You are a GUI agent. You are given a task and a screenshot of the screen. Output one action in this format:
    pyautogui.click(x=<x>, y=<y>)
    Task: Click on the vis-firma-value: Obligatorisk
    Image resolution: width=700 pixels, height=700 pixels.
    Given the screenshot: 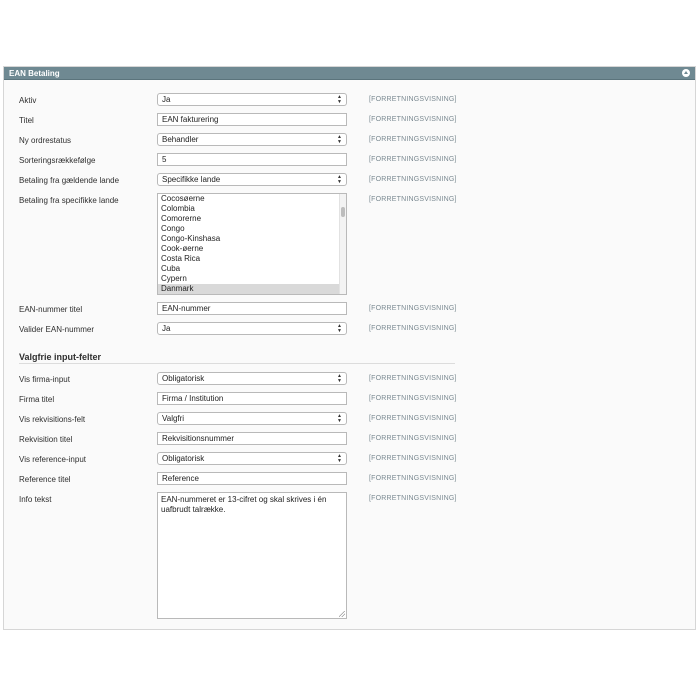 What is the action you would take?
    pyautogui.click(x=183, y=378)
    